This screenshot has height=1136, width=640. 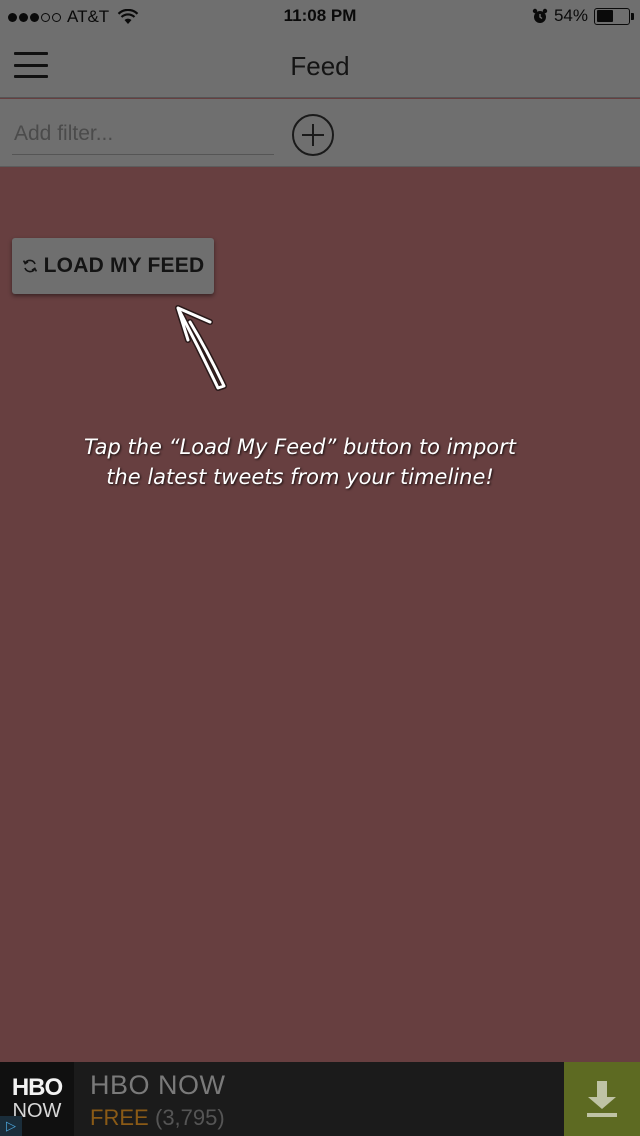 I want to click on status-right: 54%, so click(x=583, y=16).